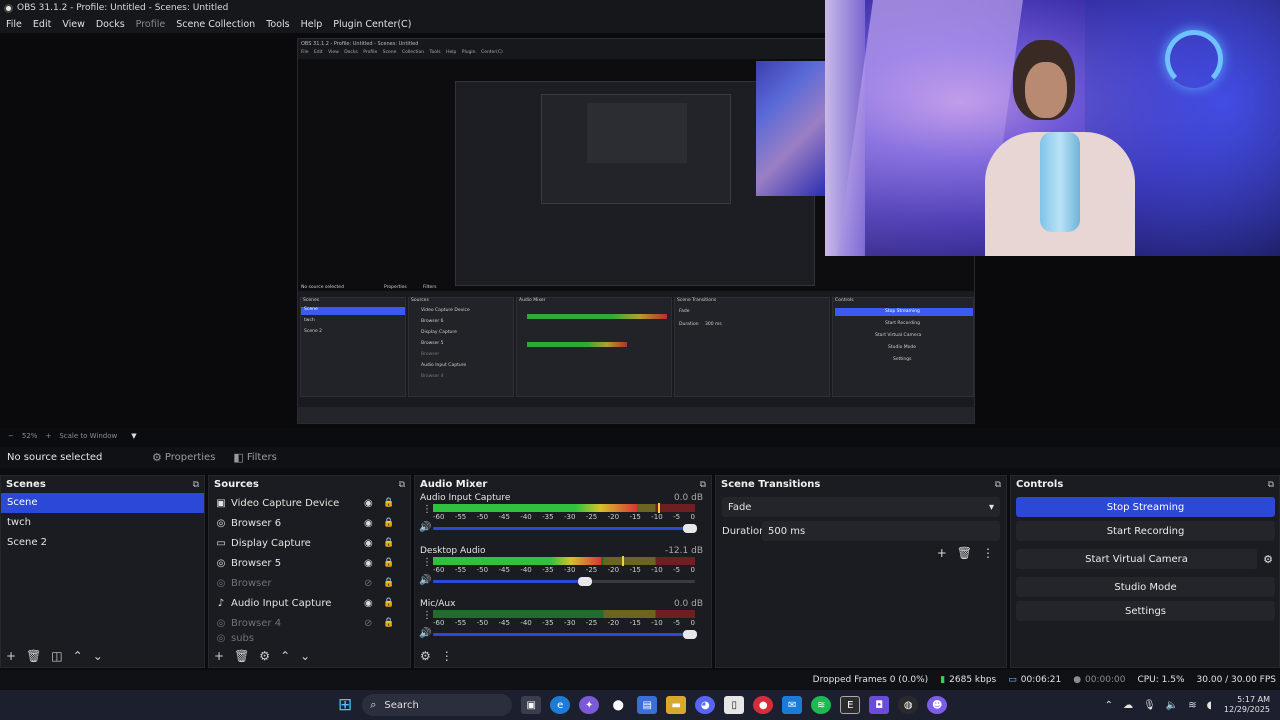 Image resolution: width=1280 pixels, height=720 pixels. Describe the element at coordinates (676, 705) in the screenshot. I see `folder-icon: ▬` at that location.